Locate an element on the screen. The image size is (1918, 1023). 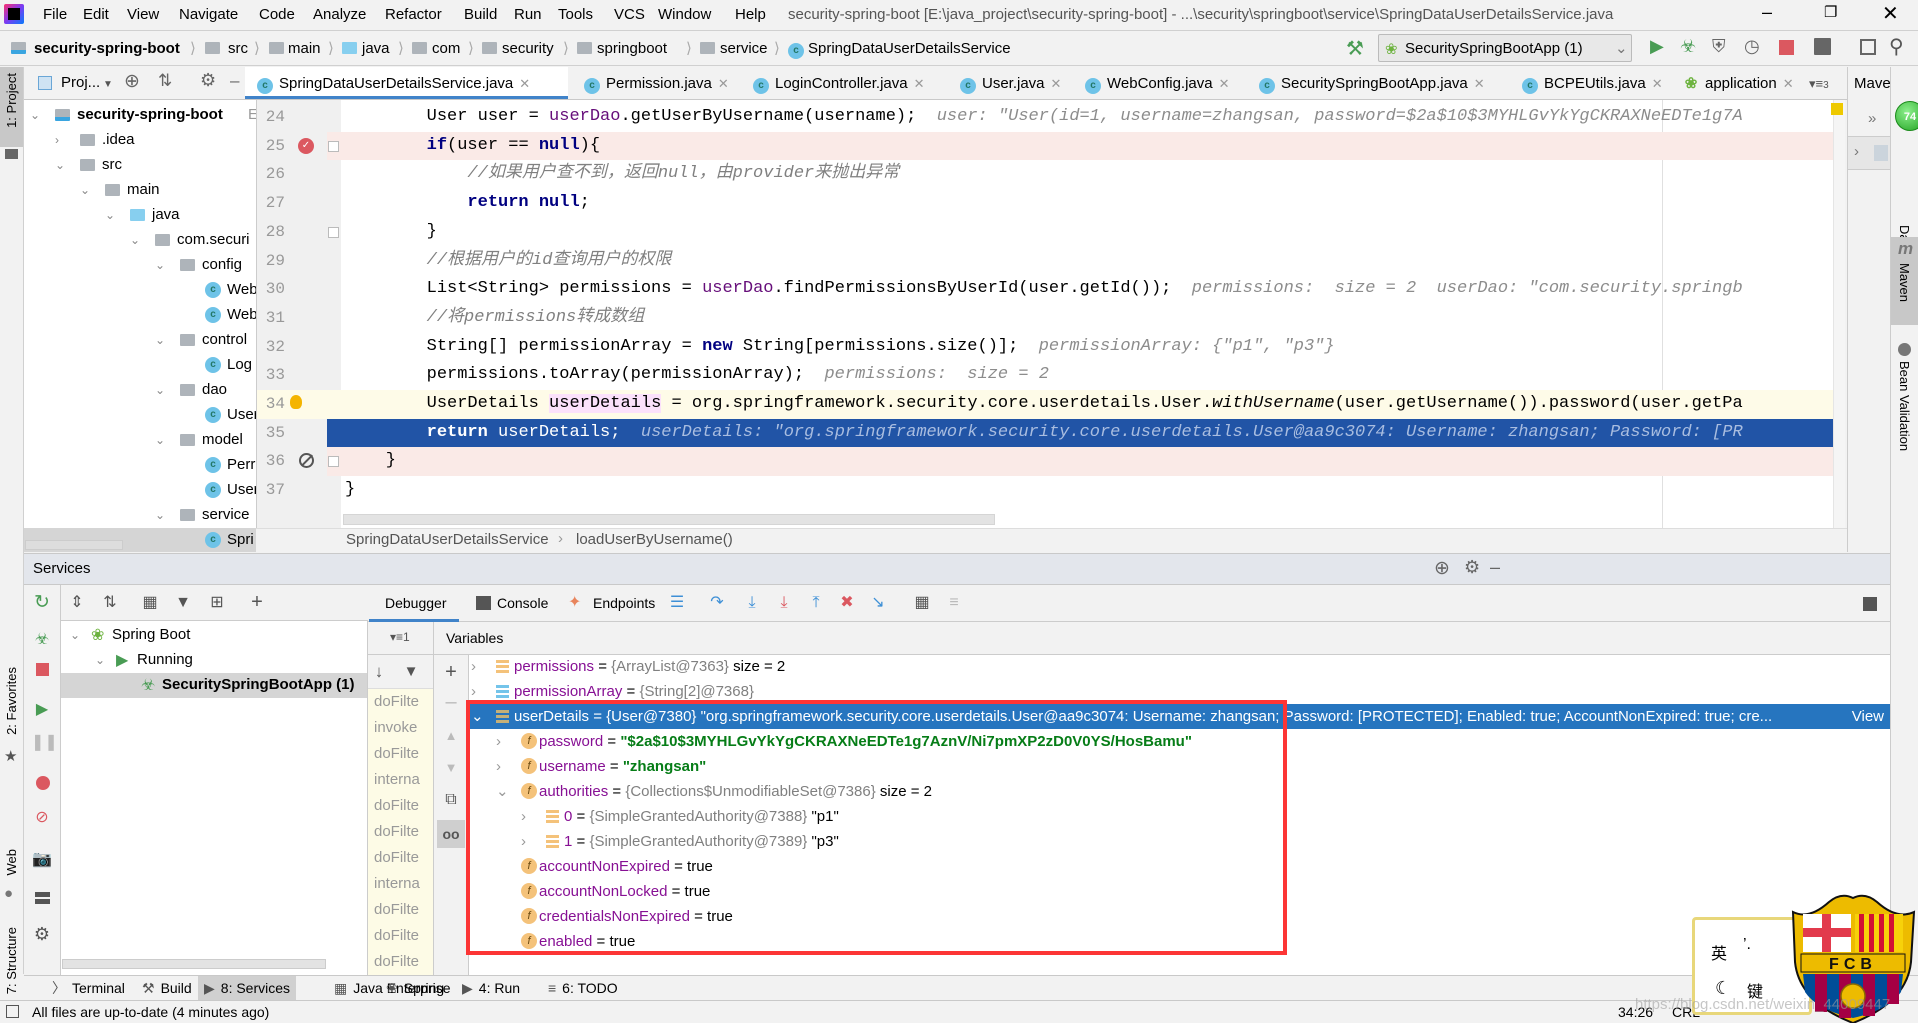
coverage-icon: ⛨ is located at coordinates (1719, 46).